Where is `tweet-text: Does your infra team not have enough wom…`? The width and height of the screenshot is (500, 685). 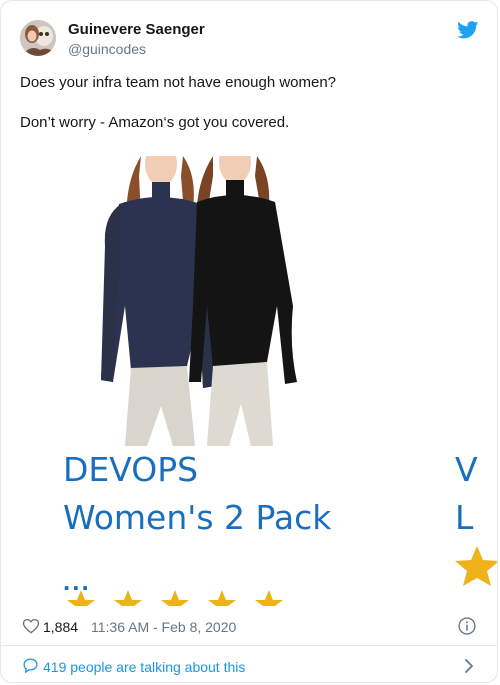
tweet-text: Does your infra team not have enough wom… is located at coordinates (250, 103).